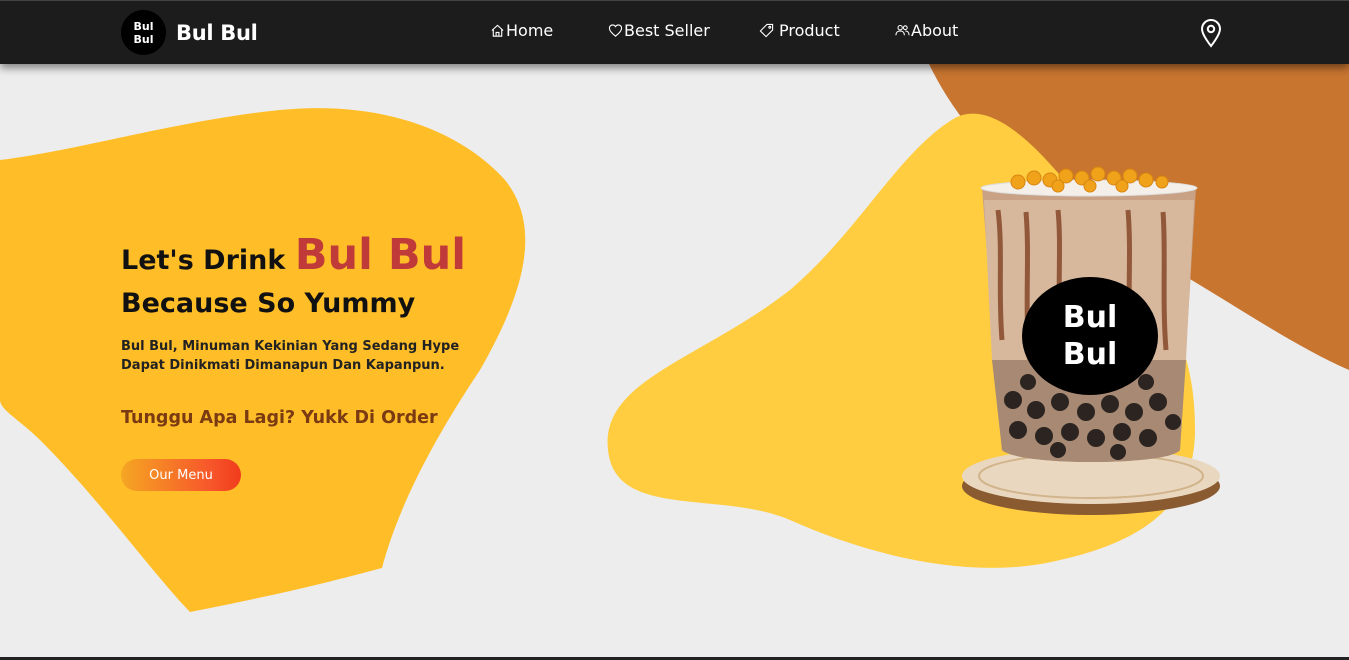 This screenshot has height=660, width=1349. What do you see at coordinates (809, 30) in the screenshot?
I see `nav-product-label: Product` at bounding box center [809, 30].